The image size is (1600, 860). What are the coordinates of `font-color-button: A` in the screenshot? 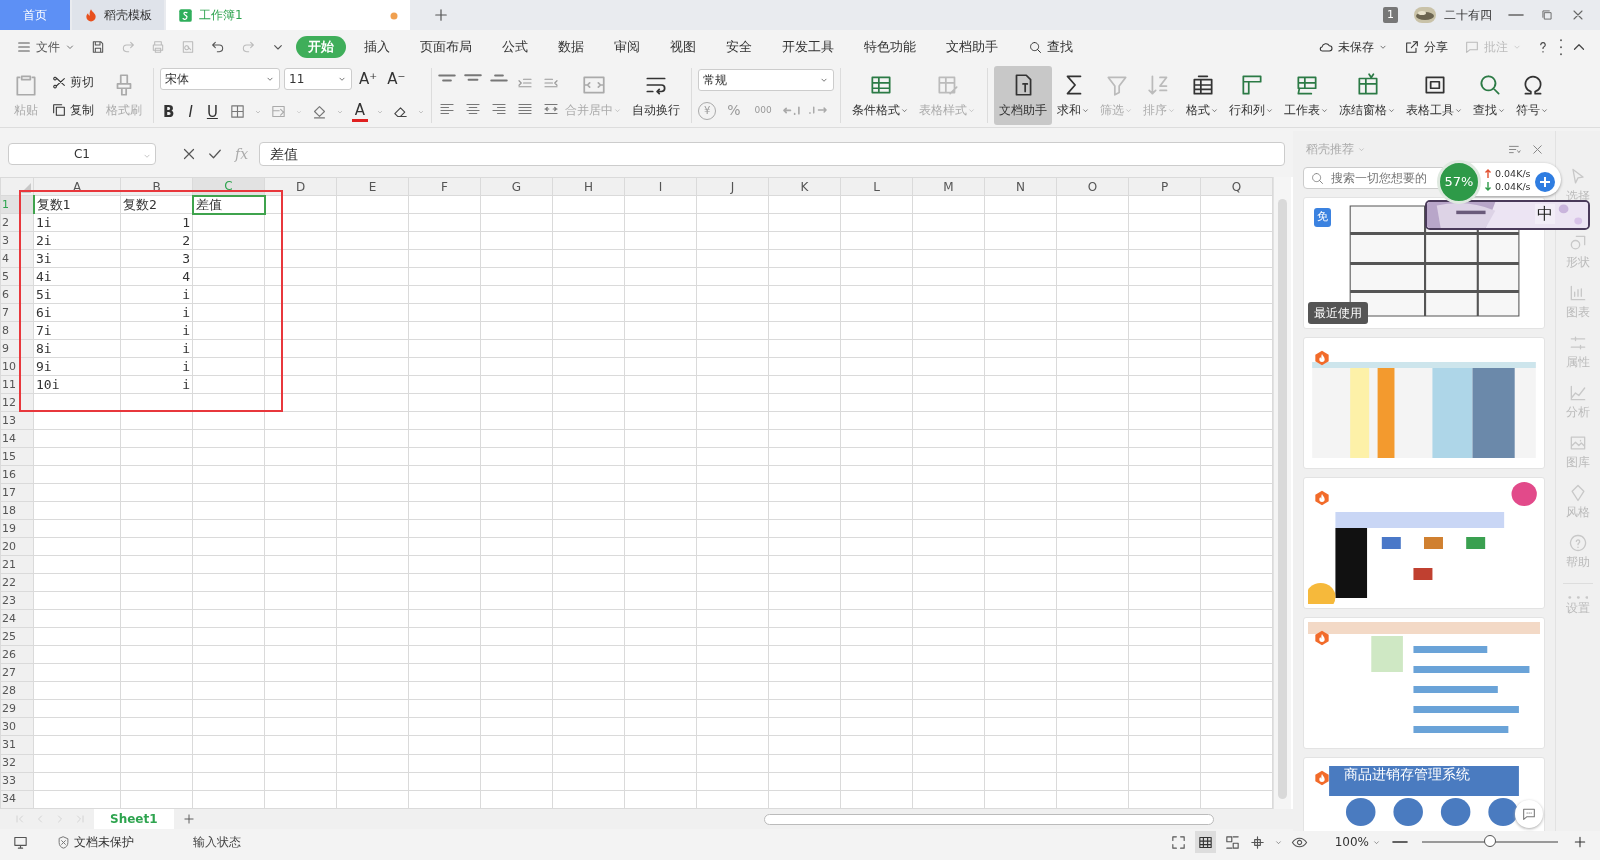 It's located at (360, 111).